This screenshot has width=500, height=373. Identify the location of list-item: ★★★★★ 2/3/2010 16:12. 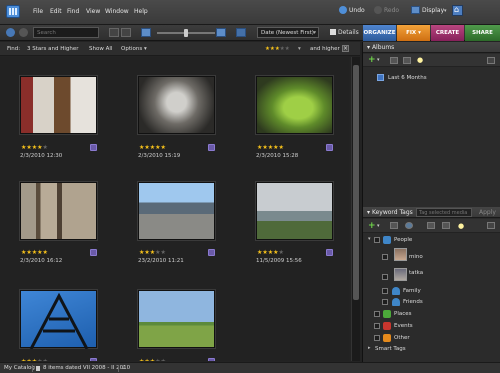
(59, 223).